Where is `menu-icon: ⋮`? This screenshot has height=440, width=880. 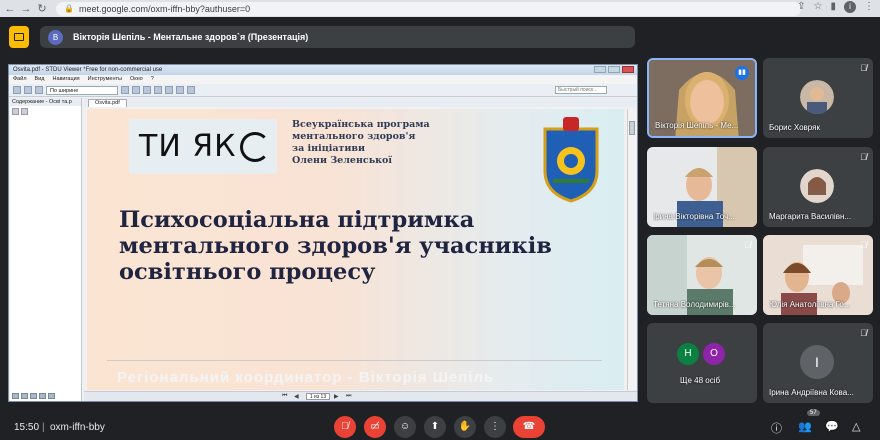
menu-icon: ⋮ is located at coordinates (869, 7).